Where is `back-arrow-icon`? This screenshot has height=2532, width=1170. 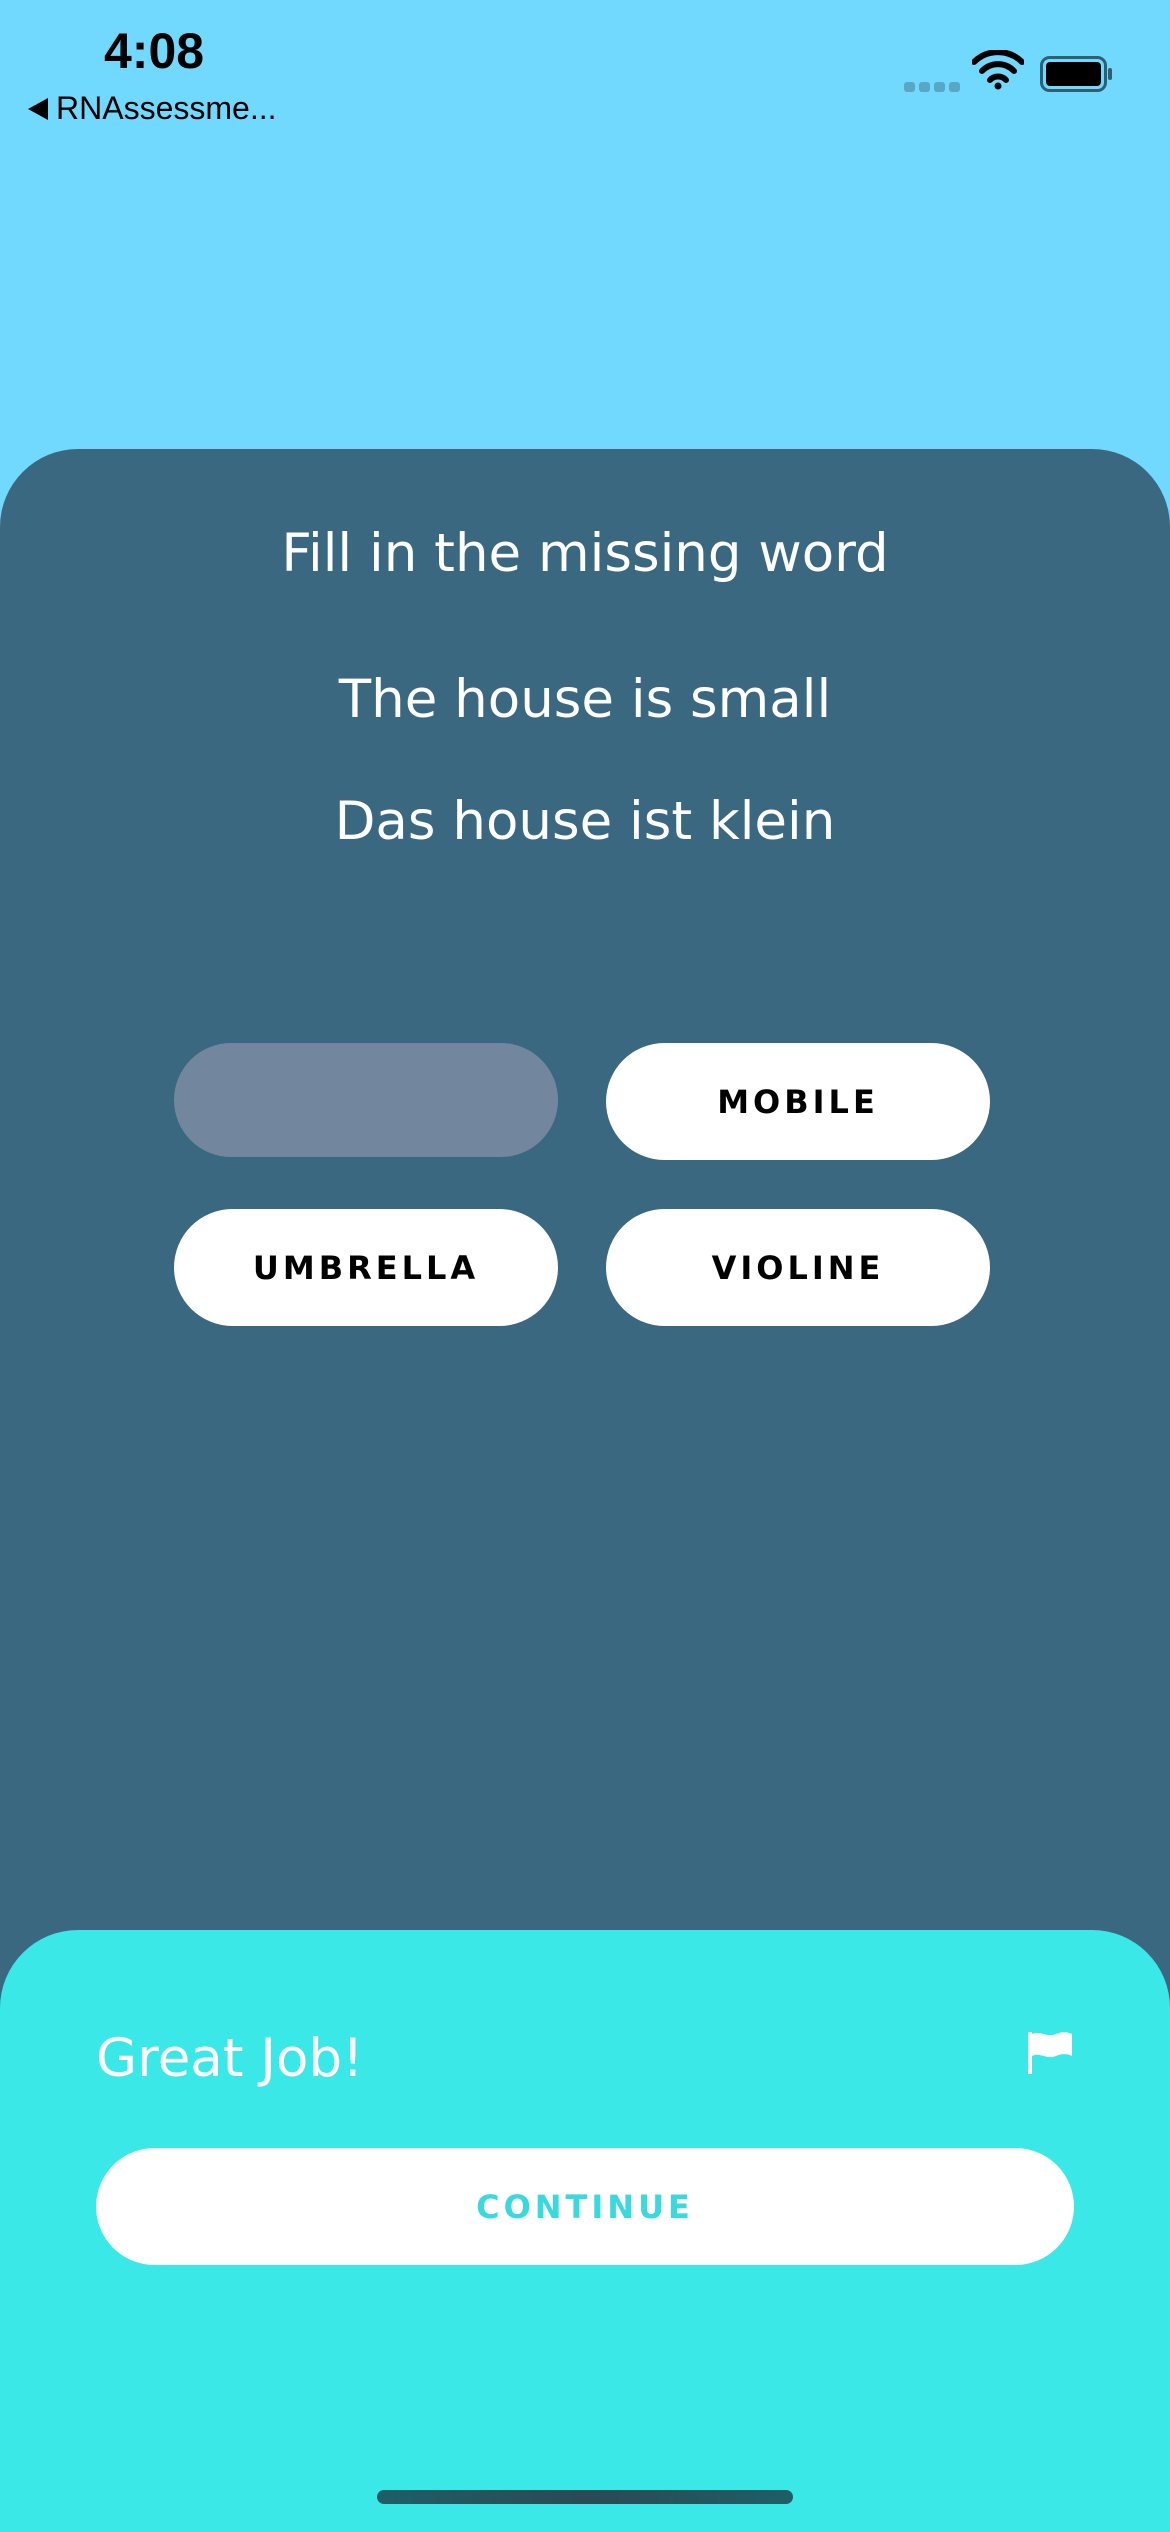 back-arrow-icon is located at coordinates (38, 108).